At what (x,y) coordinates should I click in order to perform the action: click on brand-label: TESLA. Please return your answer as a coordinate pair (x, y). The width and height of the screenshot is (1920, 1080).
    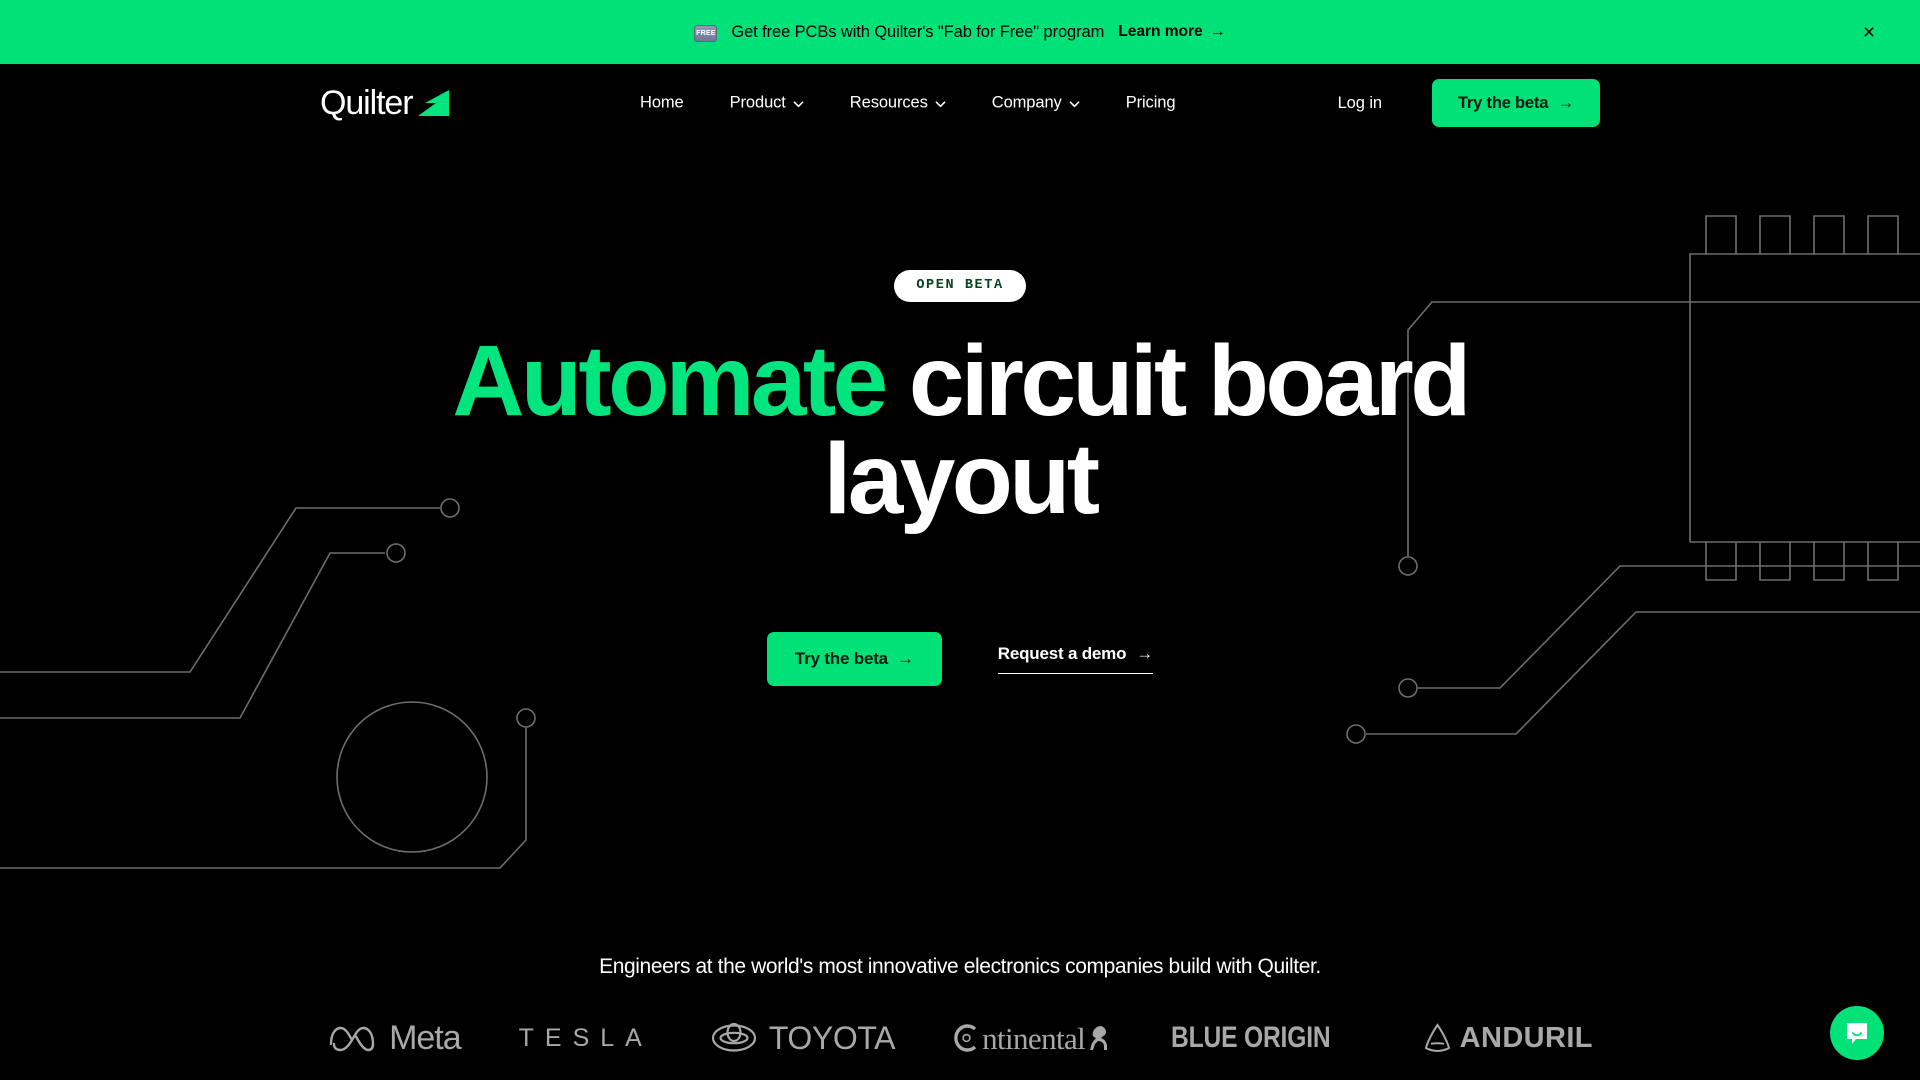
    Looking at the image, I should click on (585, 1037).